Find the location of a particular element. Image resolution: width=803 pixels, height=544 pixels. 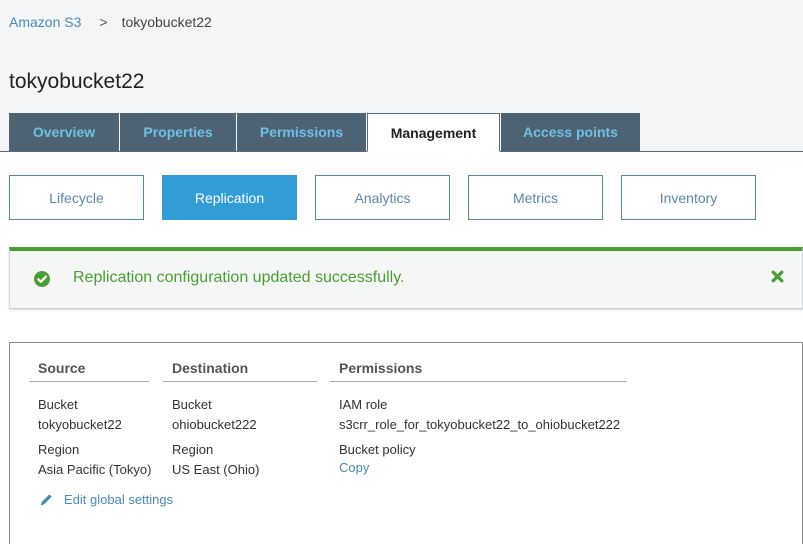

bucket-policy-copy-link: Copy is located at coordinates (478, 468).